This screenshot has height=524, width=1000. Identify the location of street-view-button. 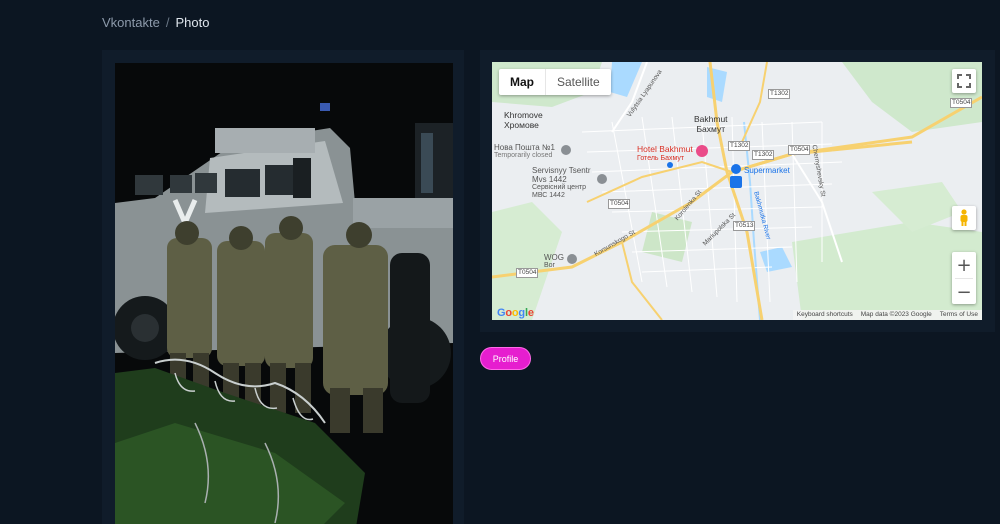
(964, 218).